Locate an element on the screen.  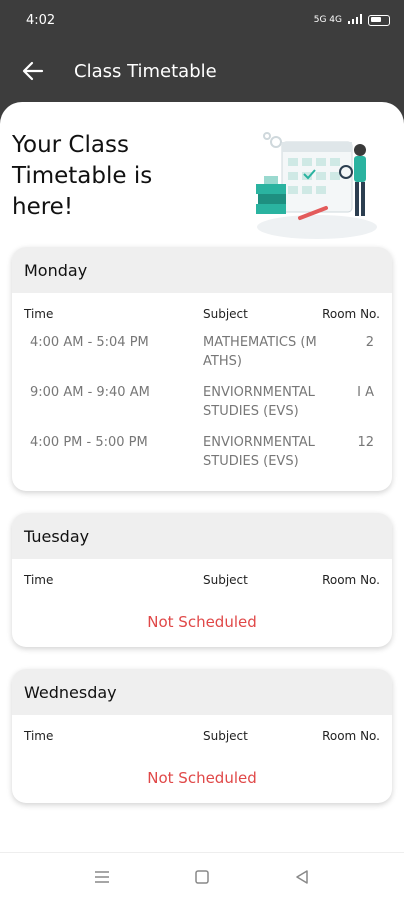
network-label: 5G 4G is located at coordinates (327, 20).